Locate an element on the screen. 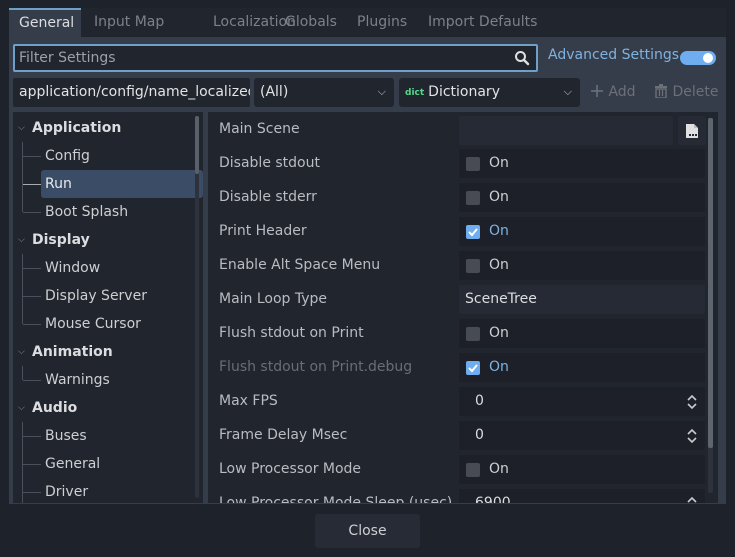 The image size is (735, 557). print-header-checkbox: On is located at coordinates (582, 231).